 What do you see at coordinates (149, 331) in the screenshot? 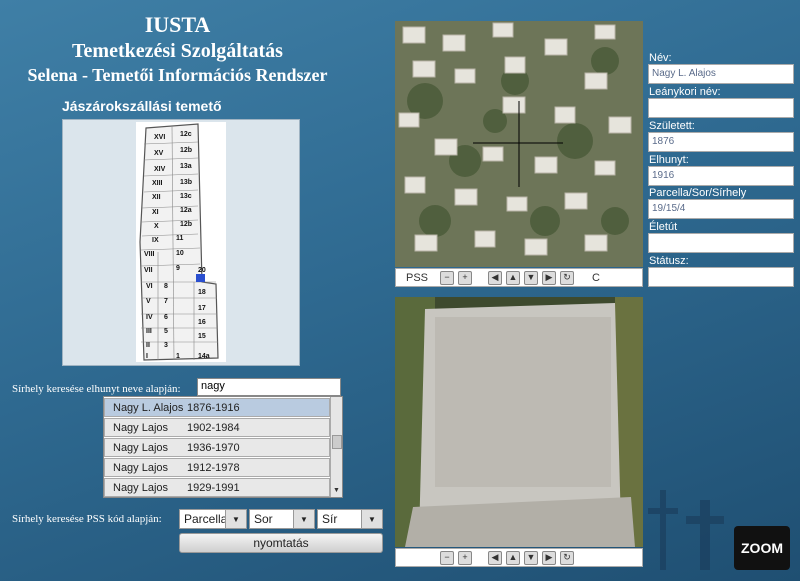
I see `svg-text: III` at bounding box center [149, 331].